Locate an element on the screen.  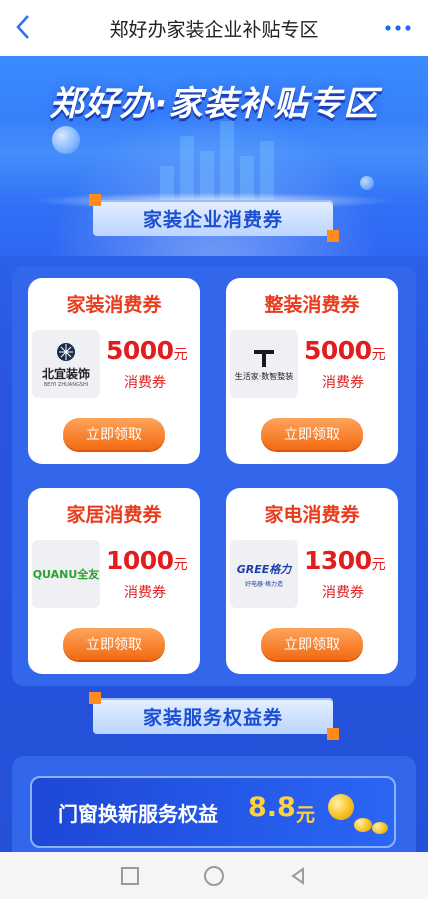
section-banner-service: 家装服务权益券 is located at coordinates (214, 716).